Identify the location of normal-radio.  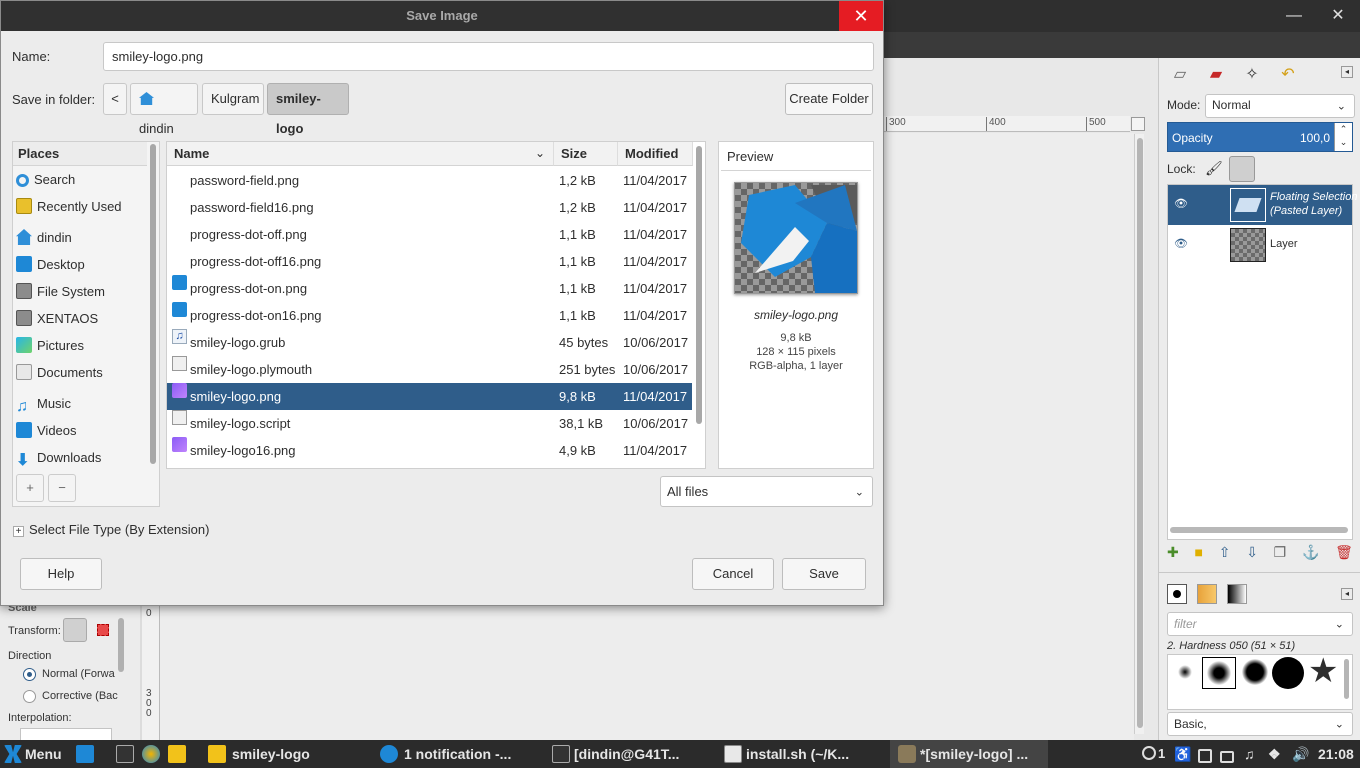
(29, 674).